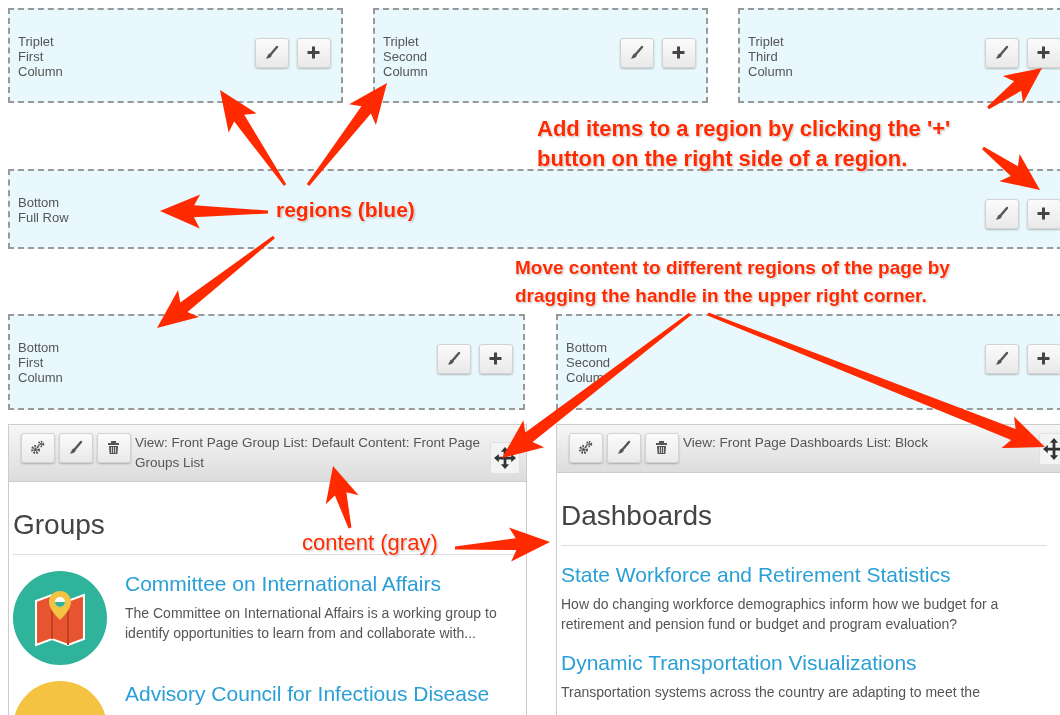 The width and height of the screenshot is (1060, 715). I want to click on panel-title: View: Front Page Dashboards List: Block, so click(806, 443).